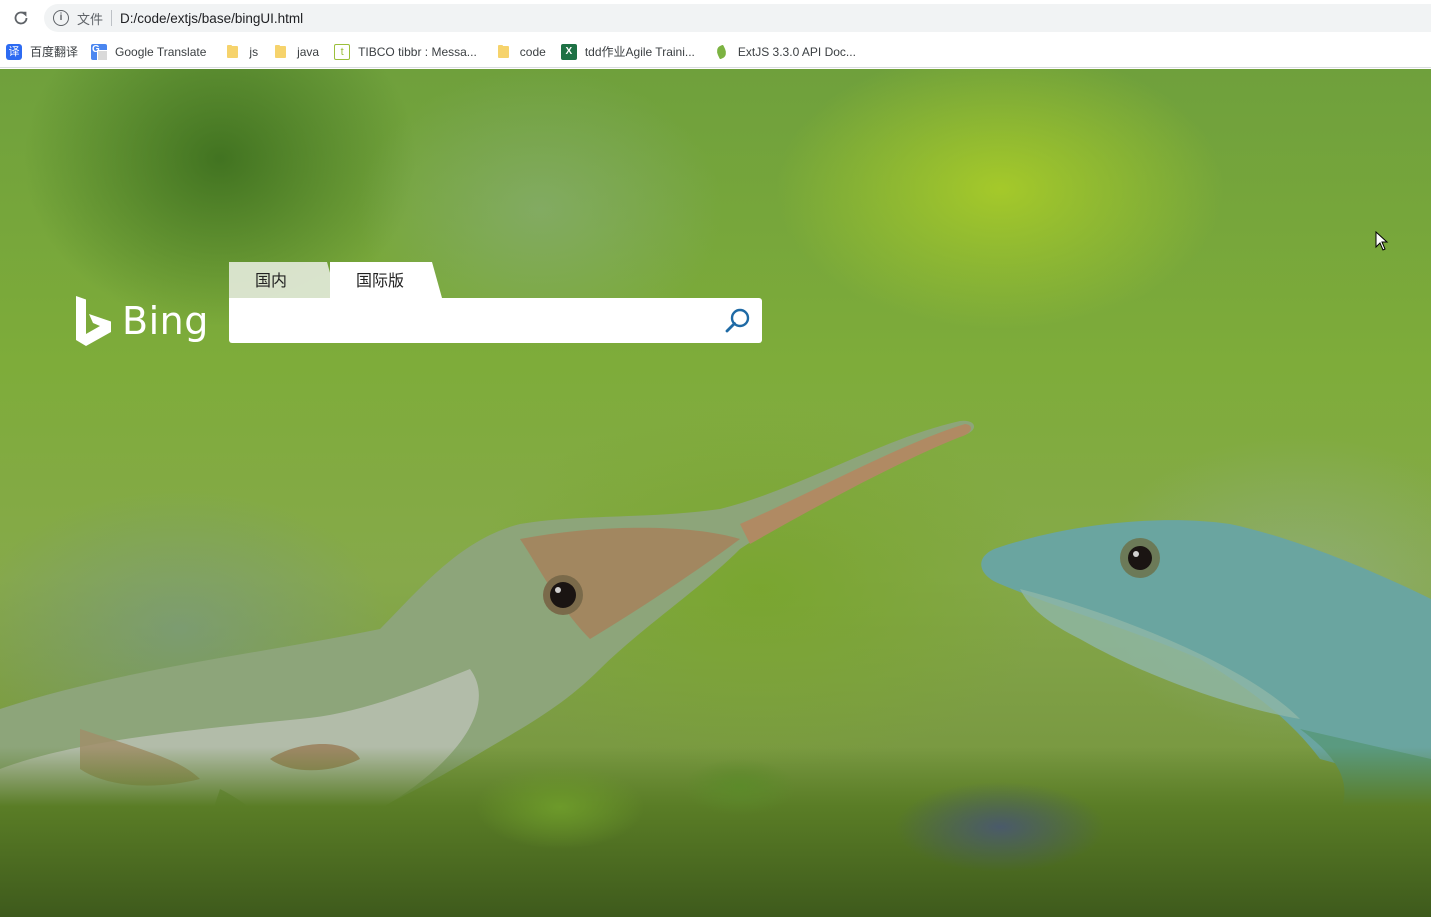 Image resolution: width=1431 pixels, height=917 pixels. I want to click on tab-international: 国际版, so click(386, 280).